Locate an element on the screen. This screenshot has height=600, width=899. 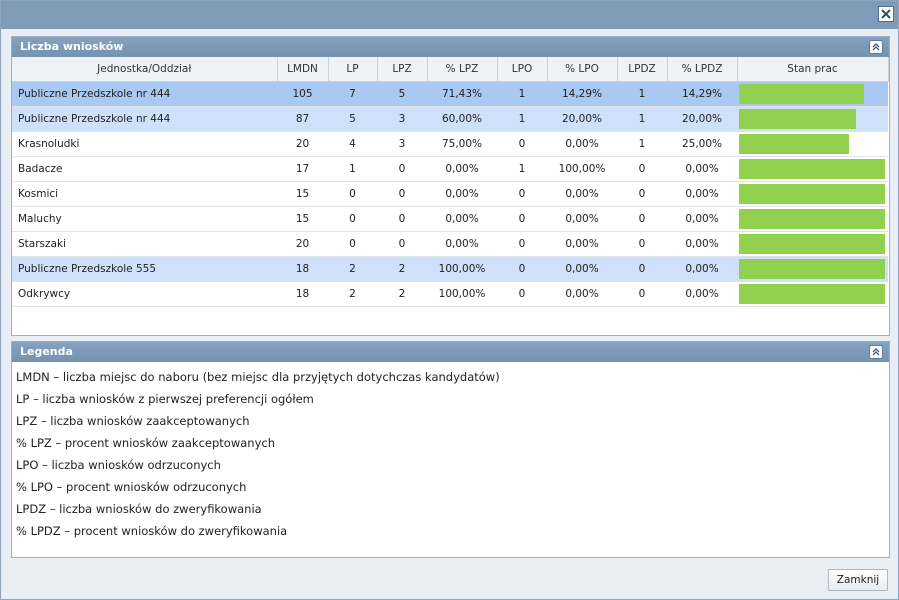
table-row: Badacze 17 1 0 0,00% 1 100,00% 0 0,00% is located at coordinates (450, 169).